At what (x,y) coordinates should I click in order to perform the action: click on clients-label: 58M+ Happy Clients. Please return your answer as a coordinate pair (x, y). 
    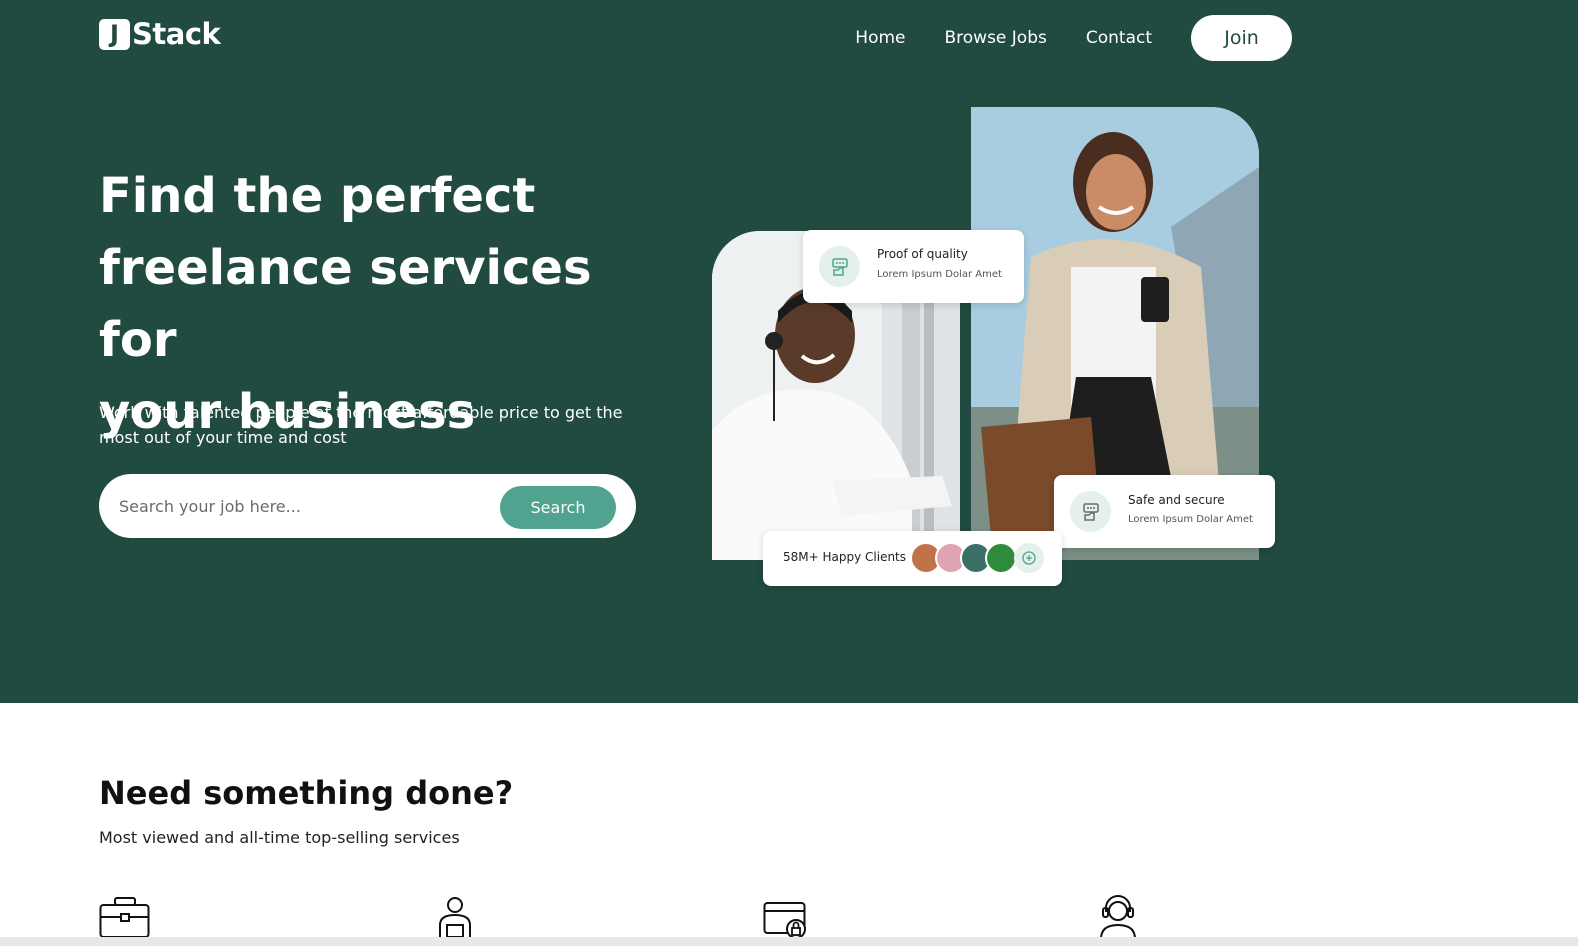
    Looking at the image, I should click on (845, 557).